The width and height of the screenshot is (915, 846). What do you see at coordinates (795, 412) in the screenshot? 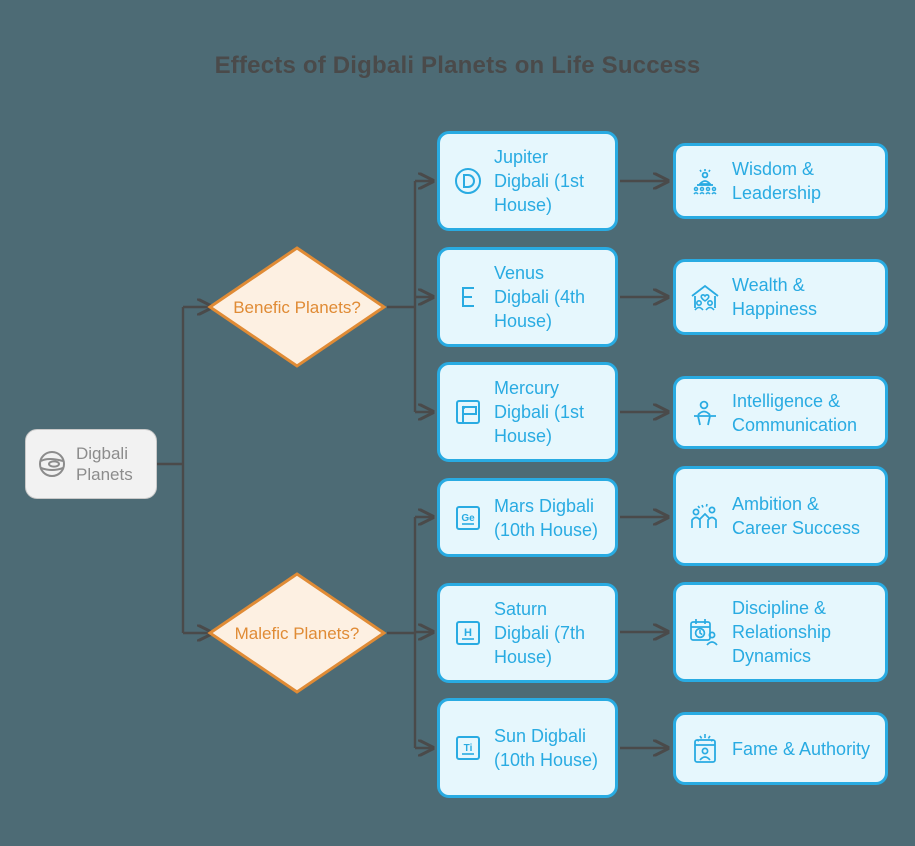
I see `outcome-label-intelligence-communication: Intelligence & Communication` at bounding box center [795, 412].